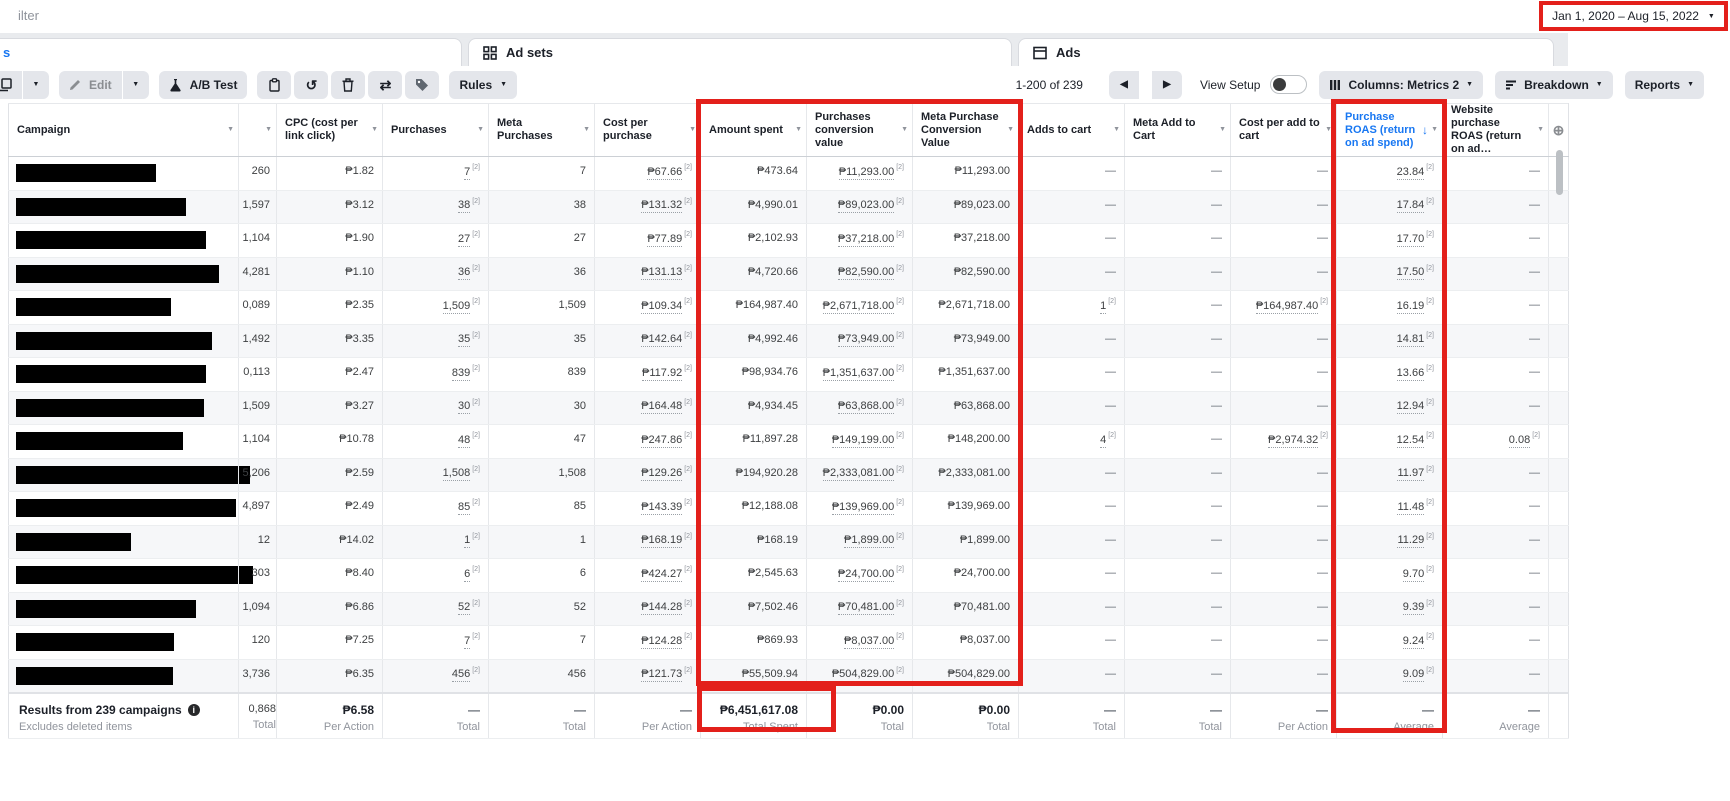 The height and width of the screenshot is (801, 1730). Describe the element at coordinates (1411, 507) in the screenshot. I see `roas-value: 11.48` at that location.